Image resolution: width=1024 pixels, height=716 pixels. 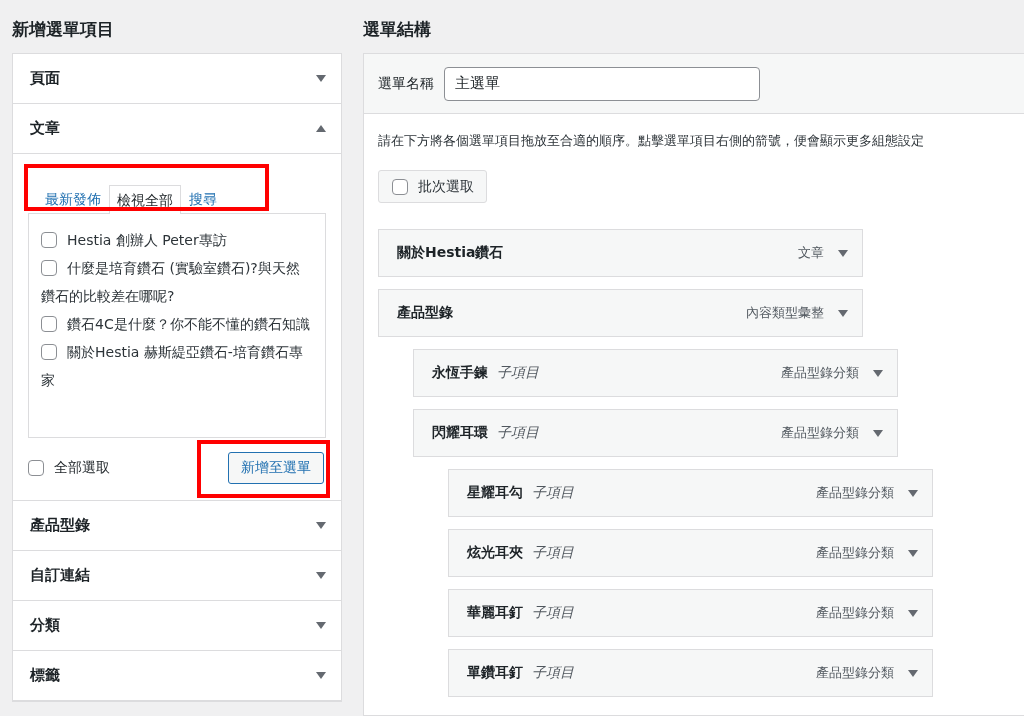 I want to click on post-option: Hestia 創辦人 Peter專訪, so click(x=177, y=240).